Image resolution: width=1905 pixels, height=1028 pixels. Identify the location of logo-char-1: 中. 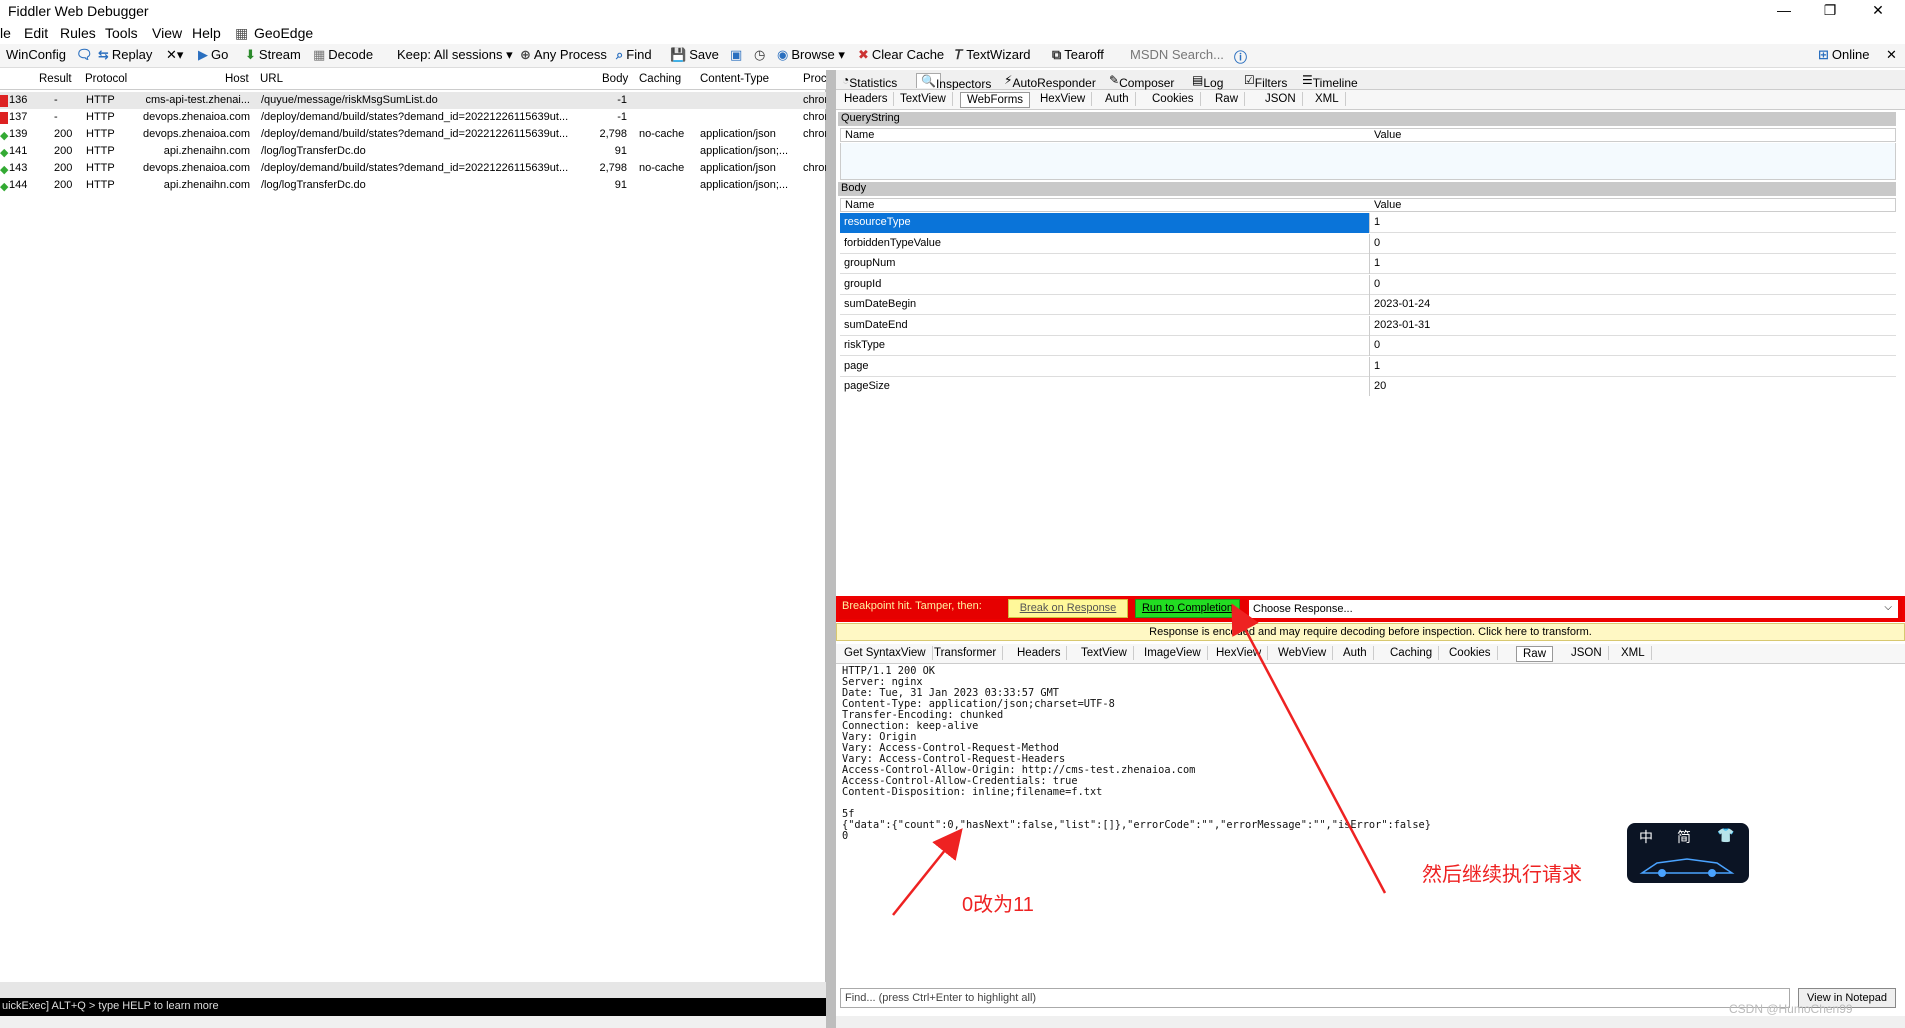
(1646, 837).